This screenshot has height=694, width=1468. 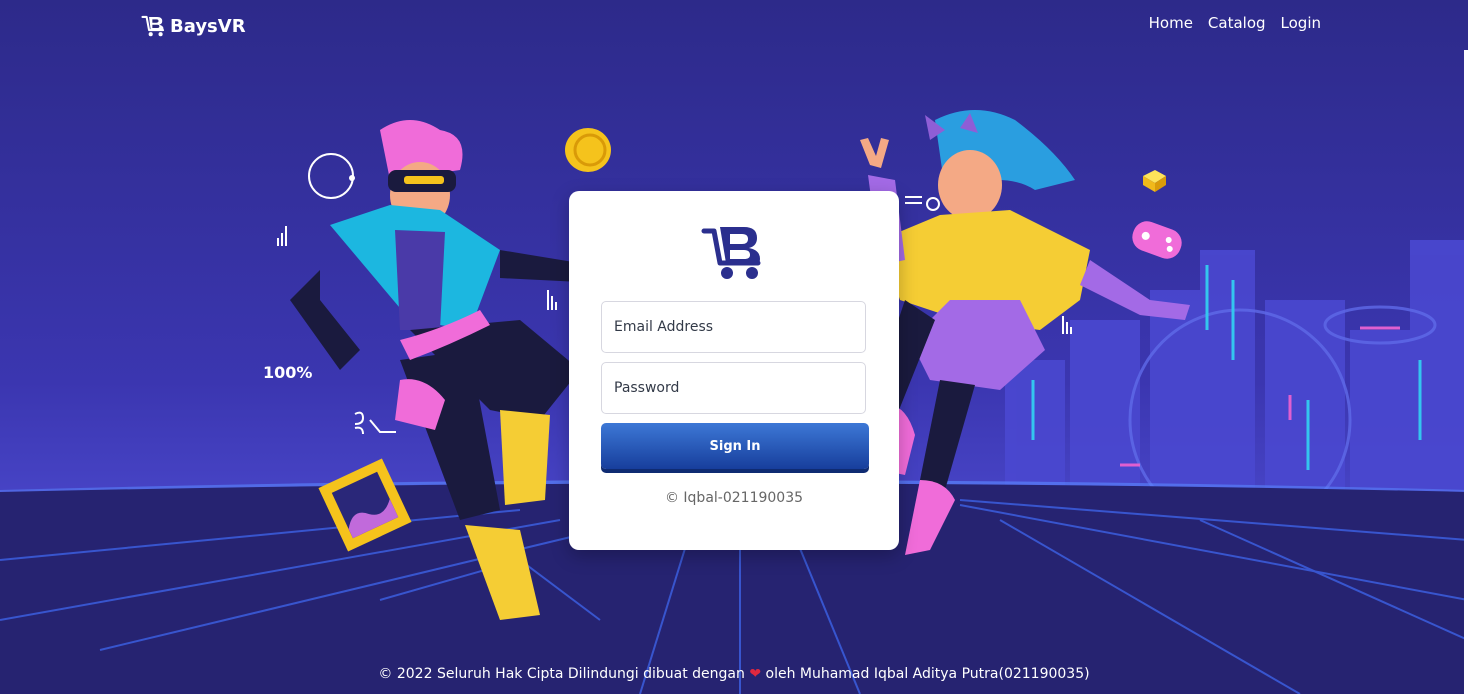 I want to click on hero-stat-text: 100%, so click(x=288, y=372).